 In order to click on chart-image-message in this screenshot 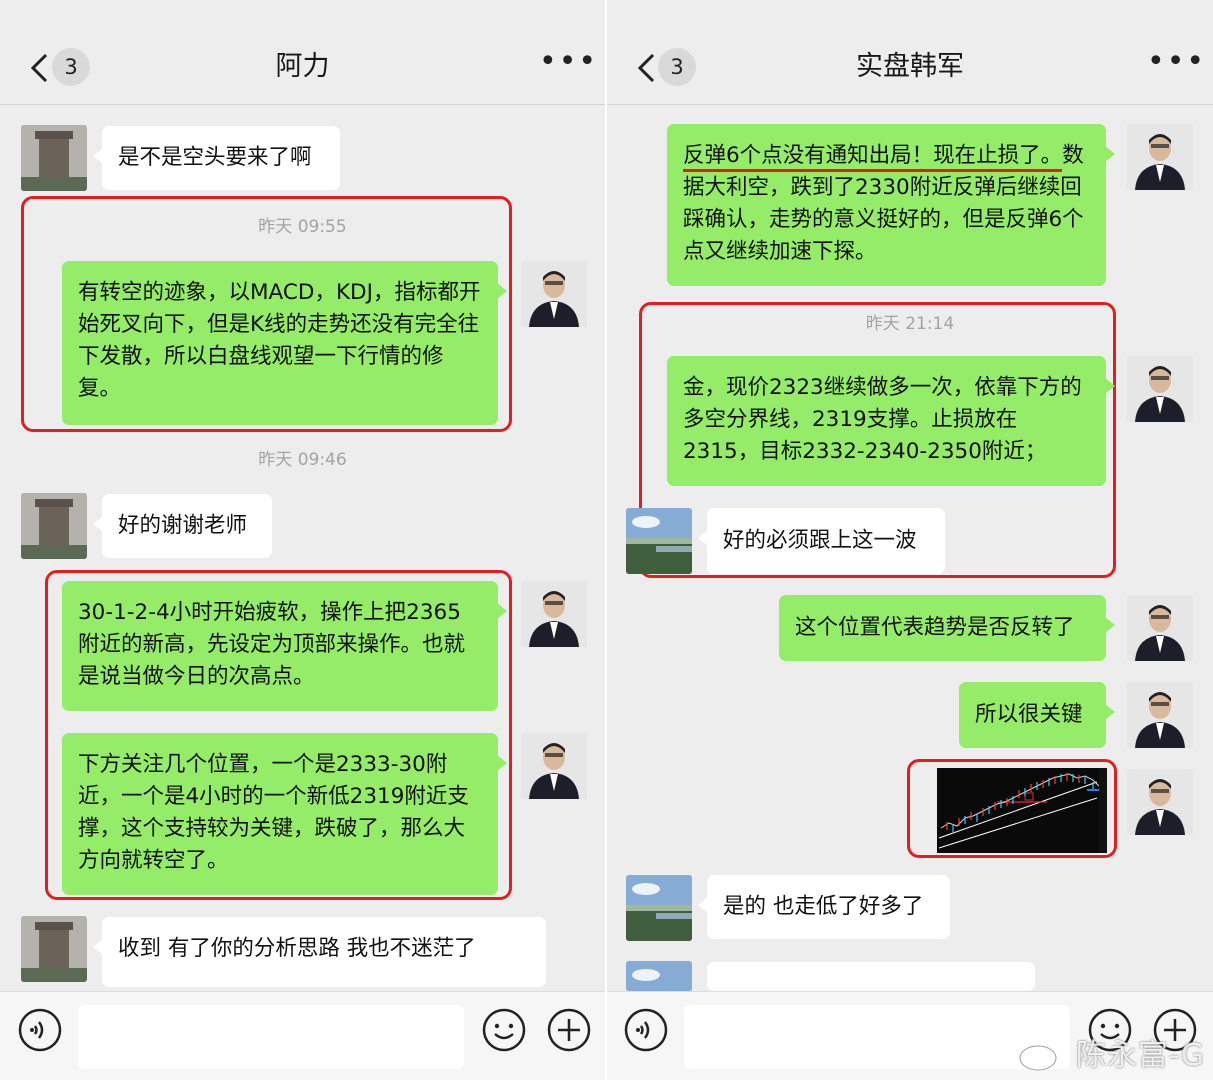, I will do `click(1022, 810)`.